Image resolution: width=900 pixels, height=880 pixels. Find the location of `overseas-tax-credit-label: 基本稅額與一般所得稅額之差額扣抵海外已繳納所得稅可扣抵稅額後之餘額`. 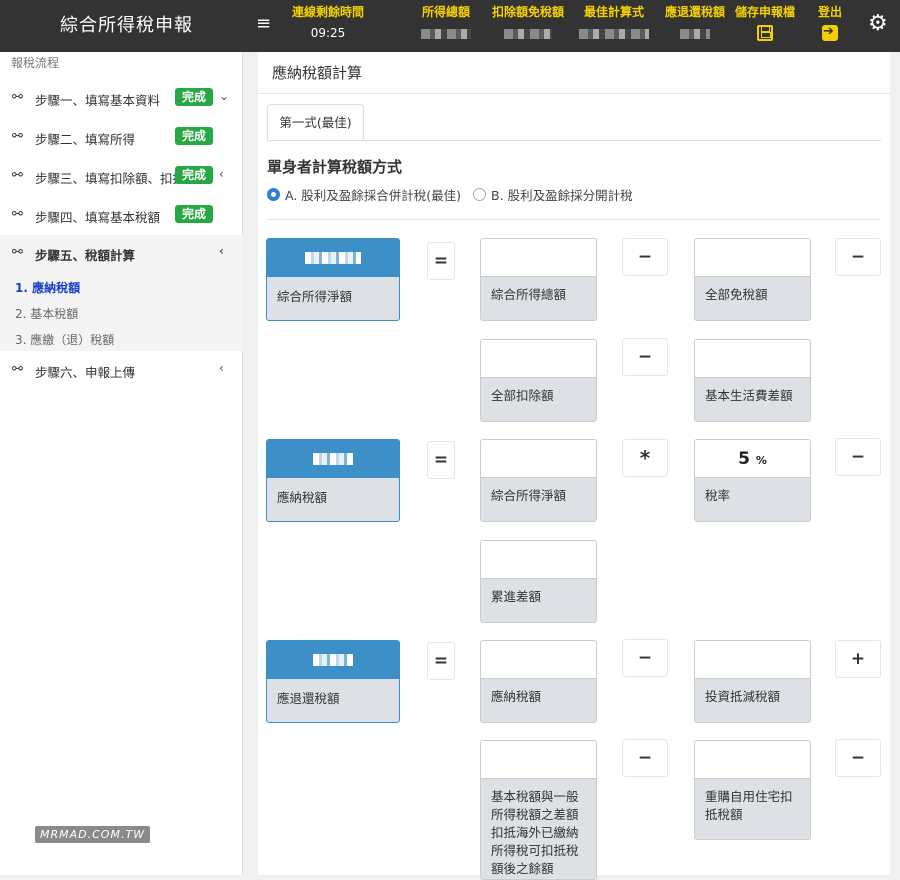

overseas-tax-credit-label: 基本稅額與一般所得稅額之差額扣抵海外已繳納所得稅可扣抵稅額後之餘額 is located at coordinates (535, 832).